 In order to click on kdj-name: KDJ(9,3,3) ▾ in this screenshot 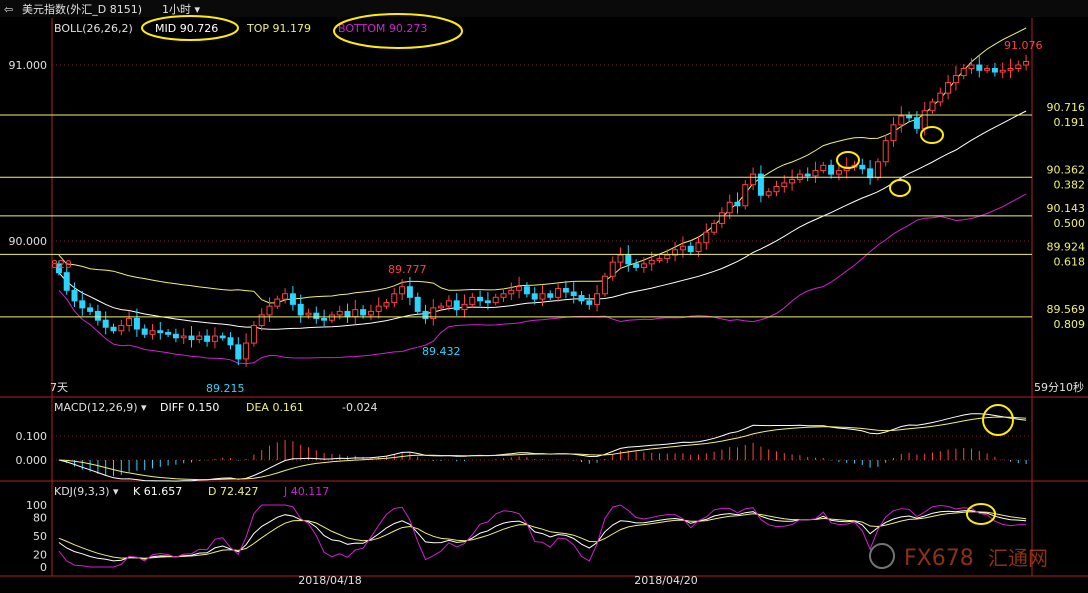, I will do `click(86, 491)`.